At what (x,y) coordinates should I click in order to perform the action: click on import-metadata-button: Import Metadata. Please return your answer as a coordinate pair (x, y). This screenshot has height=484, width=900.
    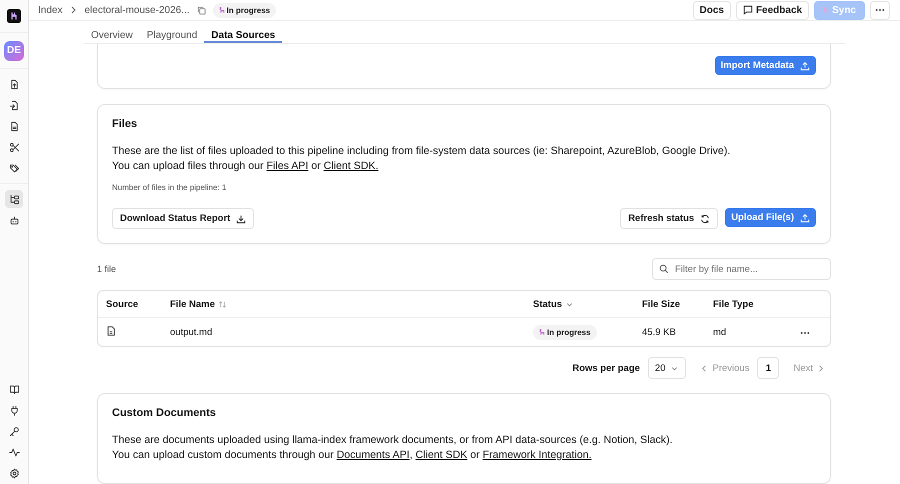
    Looking at the image, I should click on (765, 65).